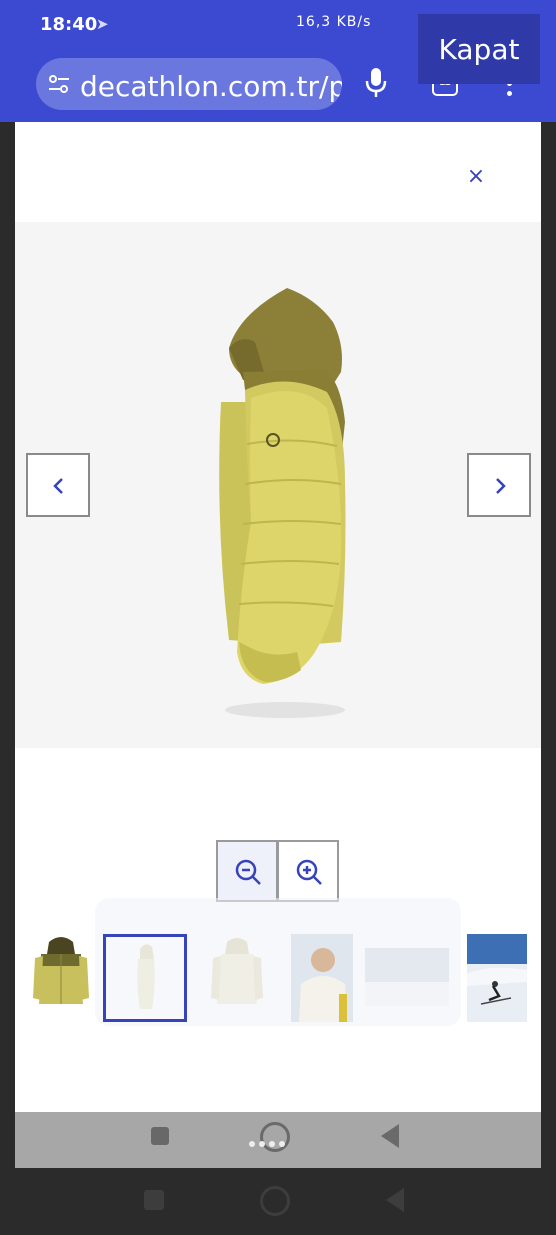 The width and height of the screenshot is (556, 1235). Describe the element at coordinates (237, 978) in the screenshot. I see `thumbnail-jacket-front-cream` at that location.